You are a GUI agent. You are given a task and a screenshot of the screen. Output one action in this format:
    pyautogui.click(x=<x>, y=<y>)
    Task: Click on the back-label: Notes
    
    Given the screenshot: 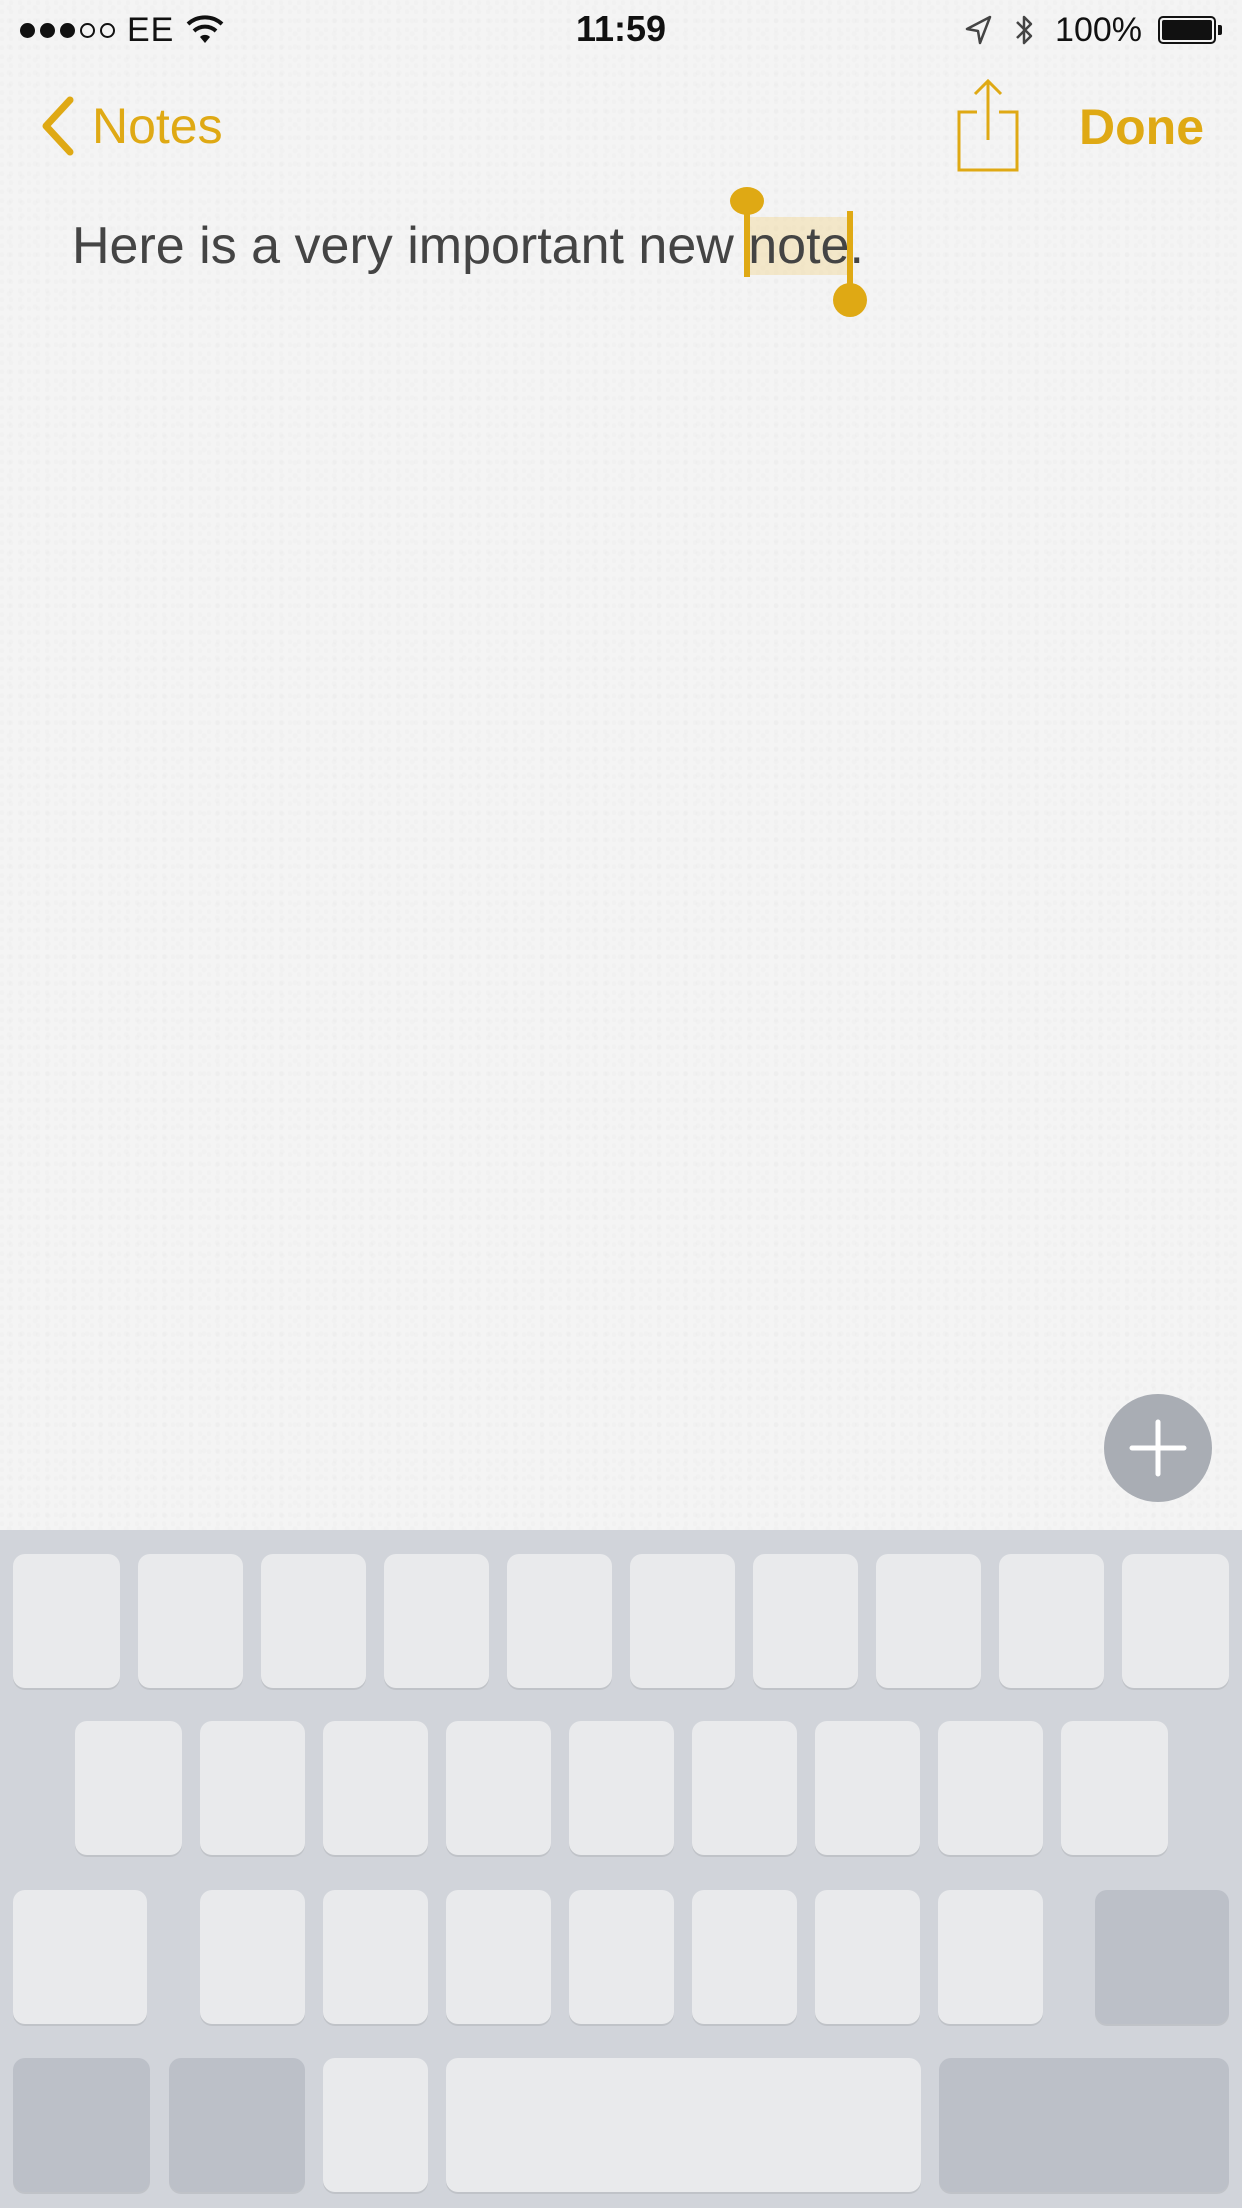 What is the action you would take?
    pyautogui.click(x=157, y=126)
    